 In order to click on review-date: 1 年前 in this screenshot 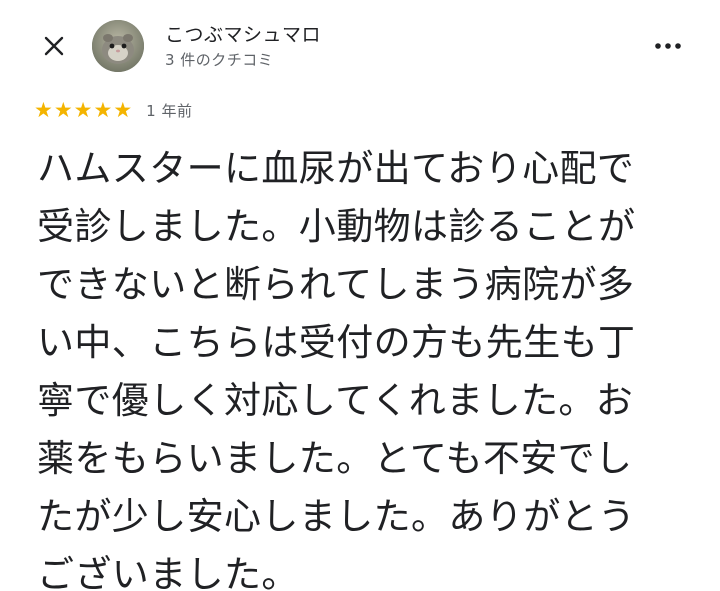, I will do `click(169, 110)`.